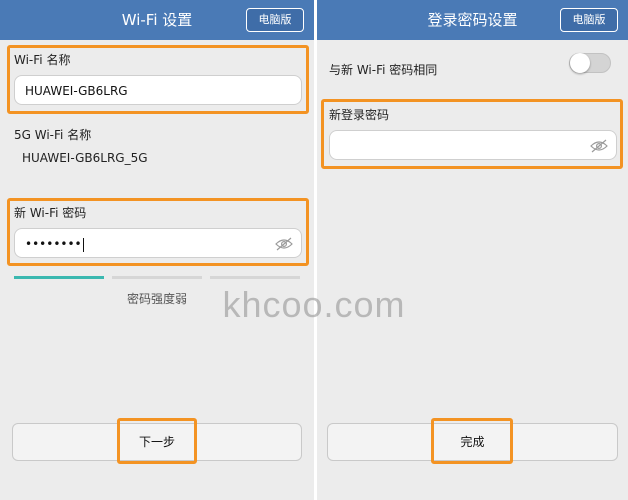 This screenshot has width=628, height=500. I want to click on new-login-password-input, so click(473, 145).